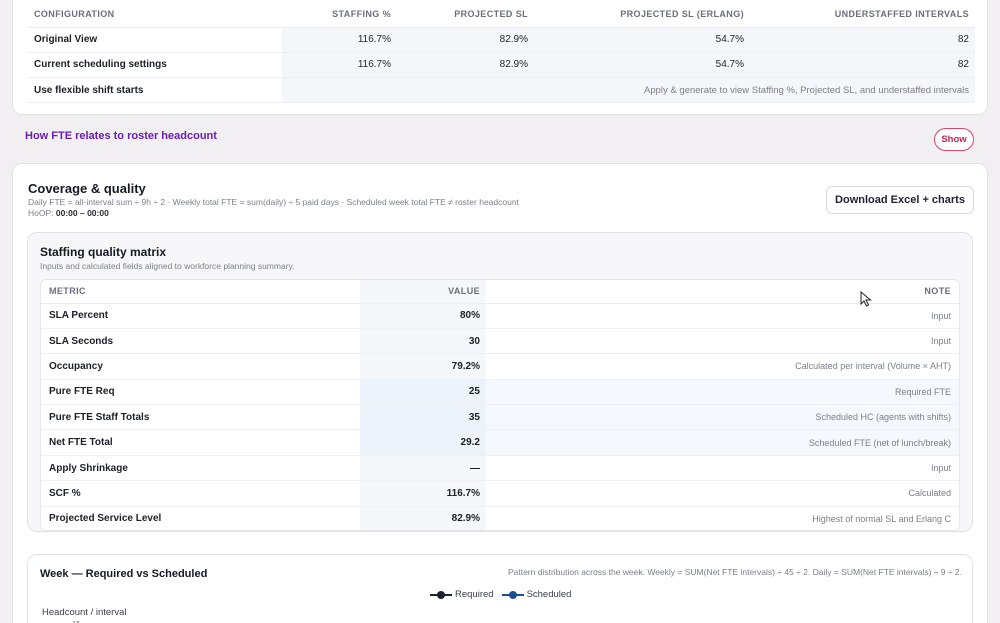  What do you see at coordinates (200, 493) in the screenshot?
I see `metric-name: SCF %` at bounding box center [200, 493].